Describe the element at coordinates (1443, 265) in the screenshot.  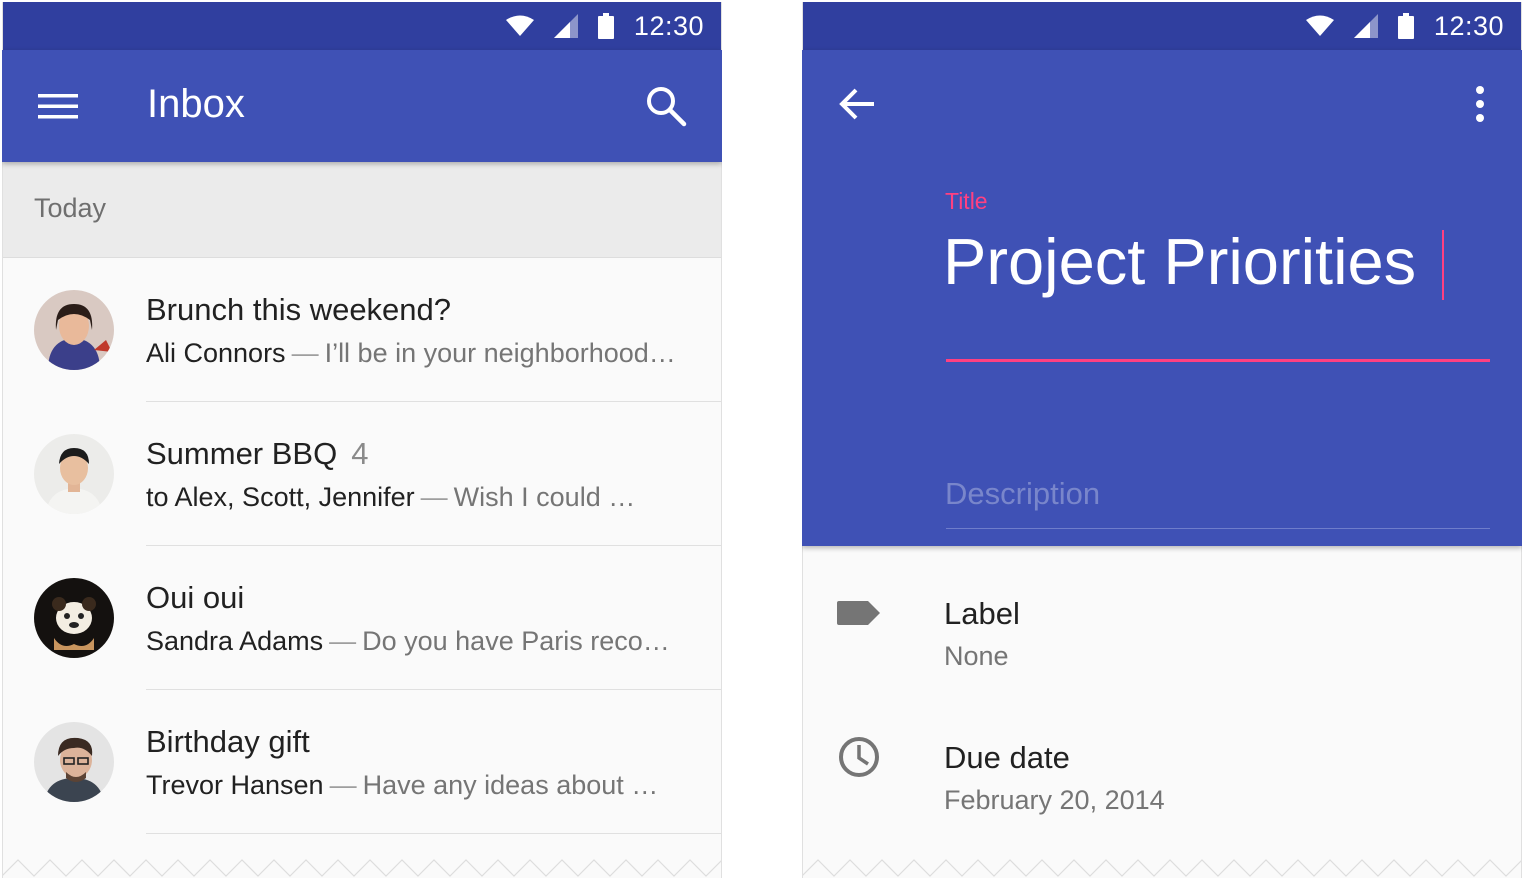
I see `text-cursor` at that location.